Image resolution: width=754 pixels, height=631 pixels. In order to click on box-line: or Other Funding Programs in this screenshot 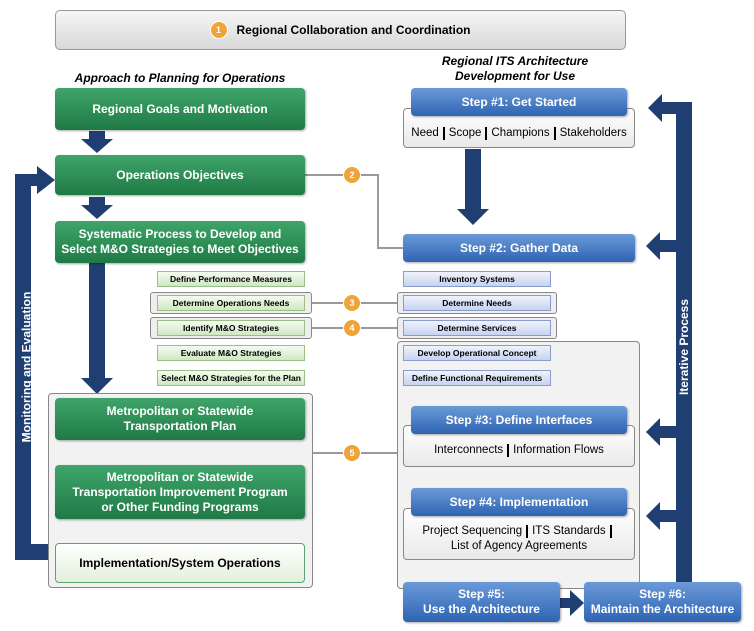, I will do `click(180, 506)`.